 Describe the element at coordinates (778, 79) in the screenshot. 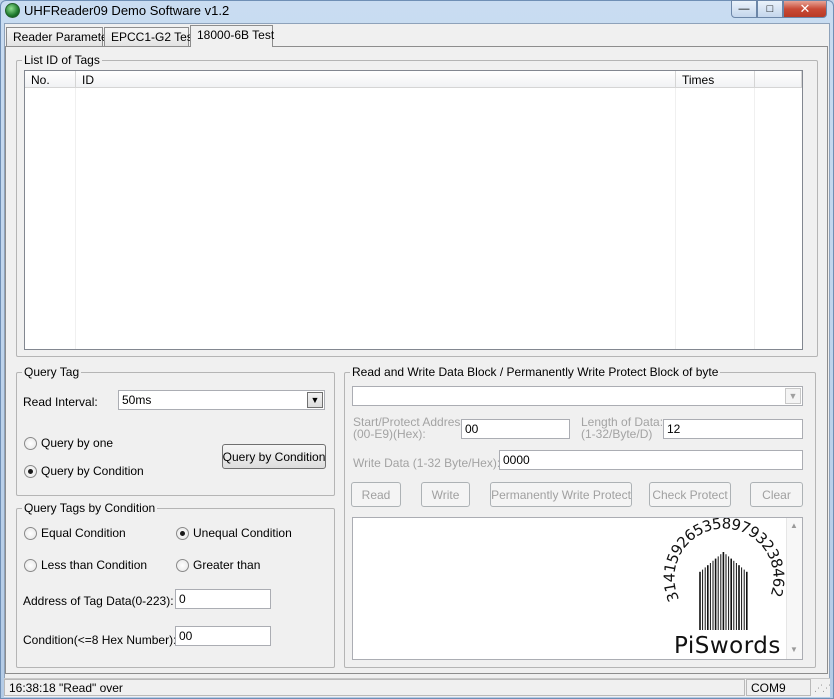

I see `column-header-filler` at that location.